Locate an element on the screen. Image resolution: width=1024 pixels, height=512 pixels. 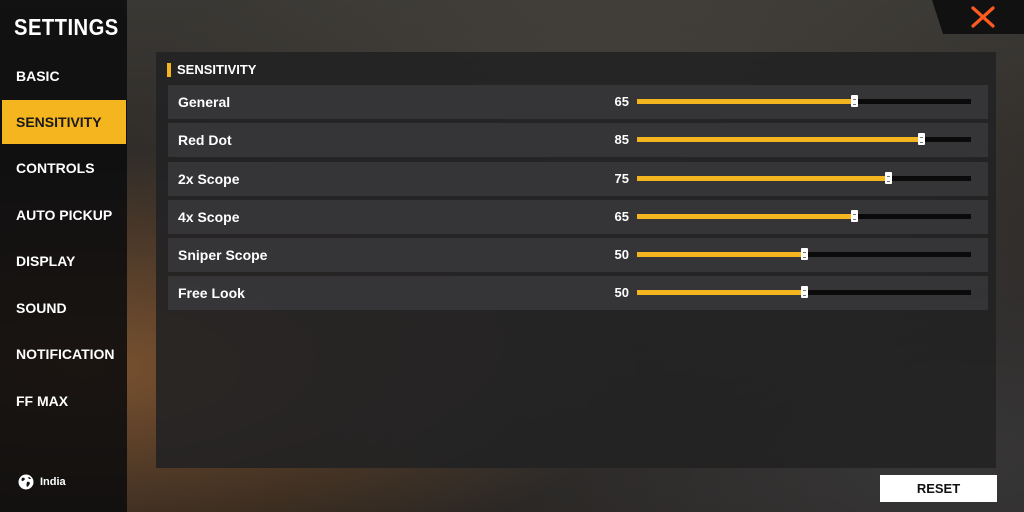
slider-row-sniper-scope: Sniper Scope 50 is located at coordinates (578, 255).